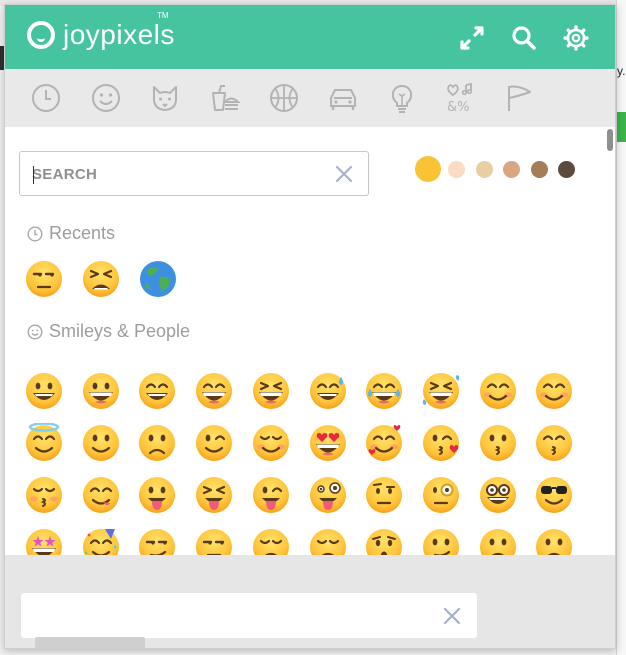 This screenshot has width=626, height=655. What do you see at coordinates (101, 279) in the screenshot?
I see `emoji-tired-face` at bounding box center [101, 279].